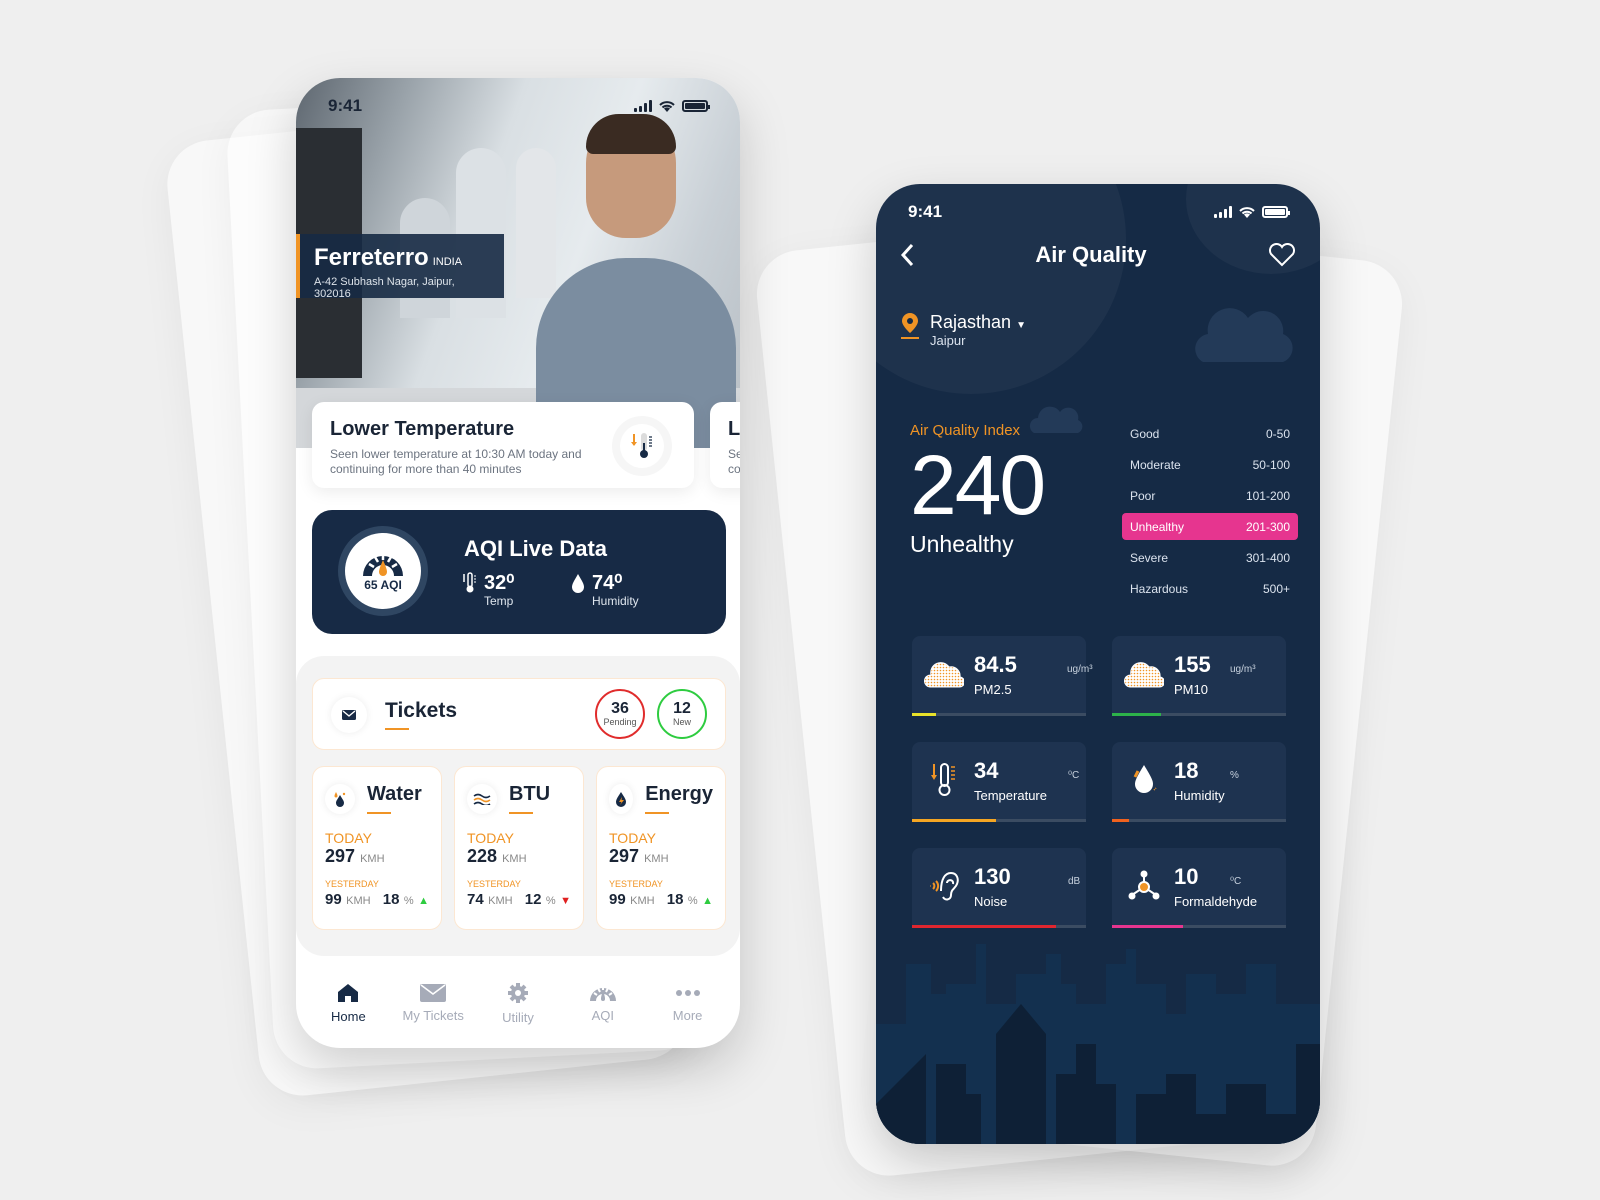  Describe the element at coordinates (1098, 255) in the screenshot. I see `nav-bar: Air Quality` at that location.